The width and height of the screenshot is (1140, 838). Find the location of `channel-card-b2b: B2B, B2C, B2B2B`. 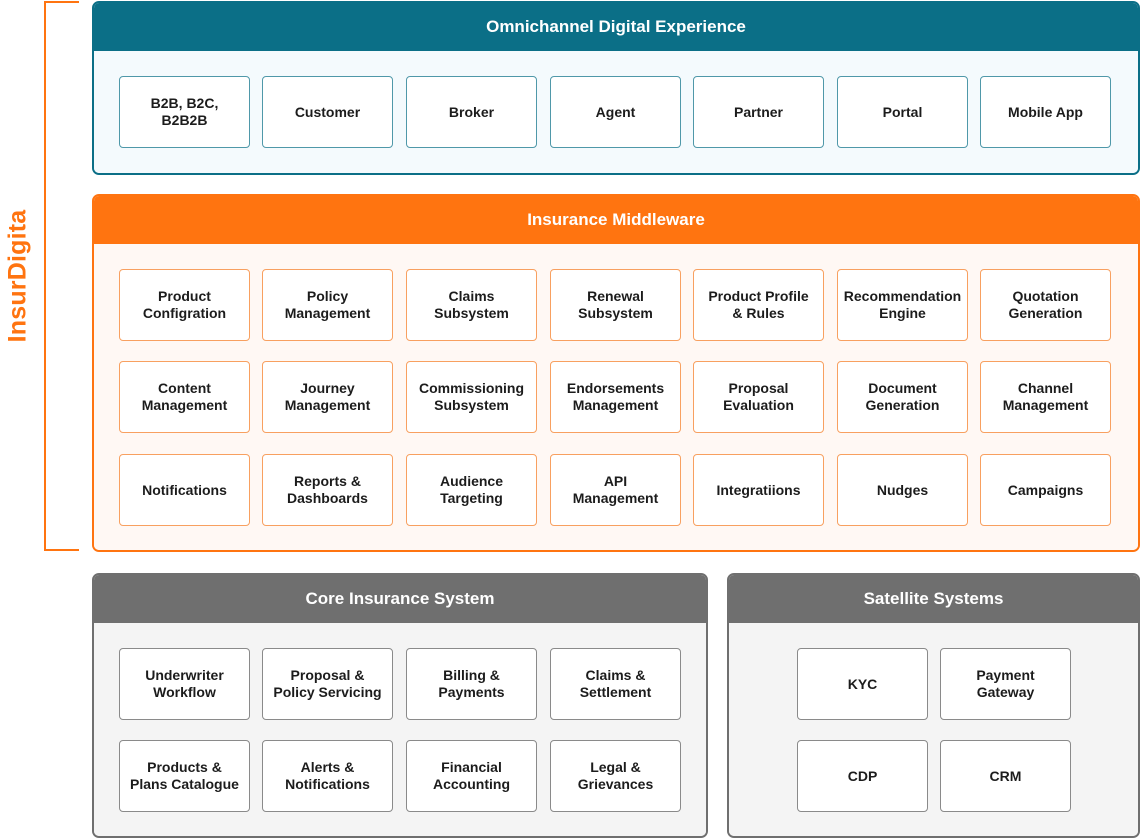

channel-card-b2b: B2B, B2C, B2B2B is located at coordinates (184, 112).